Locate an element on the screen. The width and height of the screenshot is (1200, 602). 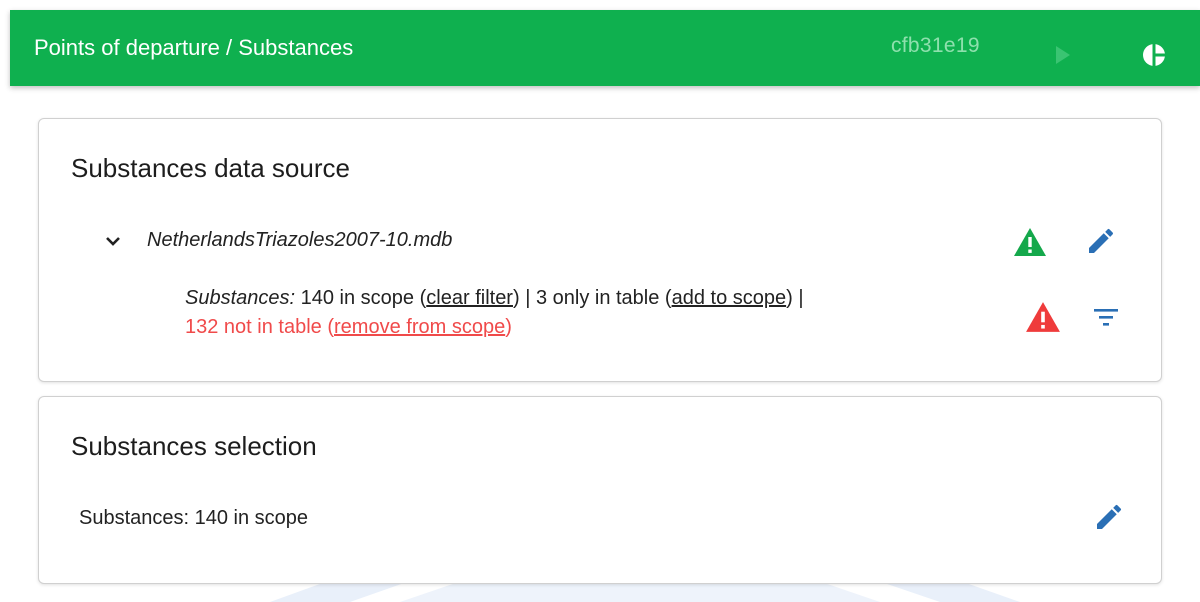
chevron-down-icon is located at coordinates (113, 241).